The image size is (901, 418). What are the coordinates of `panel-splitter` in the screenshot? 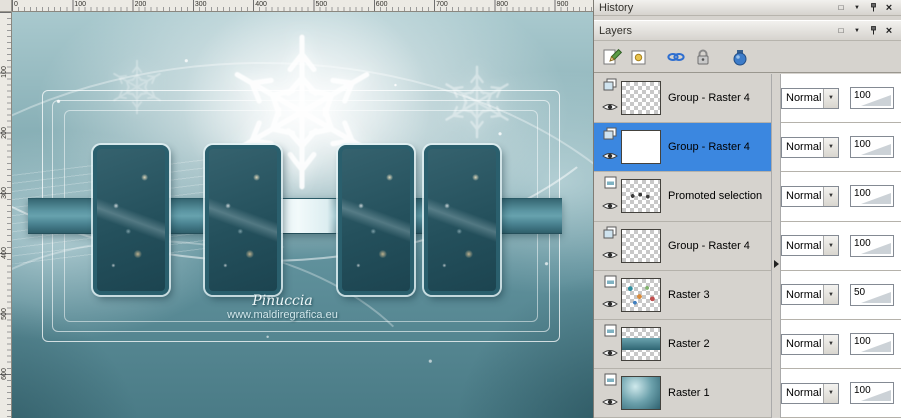 It's located at (776, 246).